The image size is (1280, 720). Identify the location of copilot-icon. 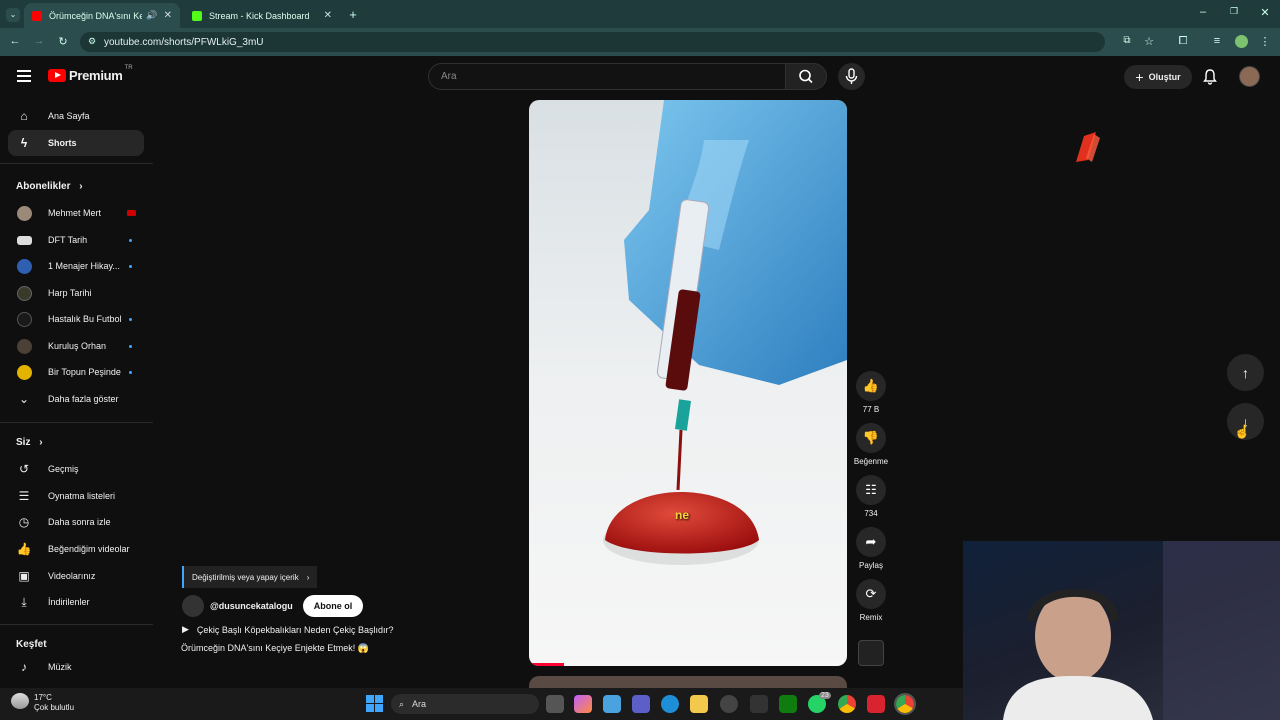
(583, 704).